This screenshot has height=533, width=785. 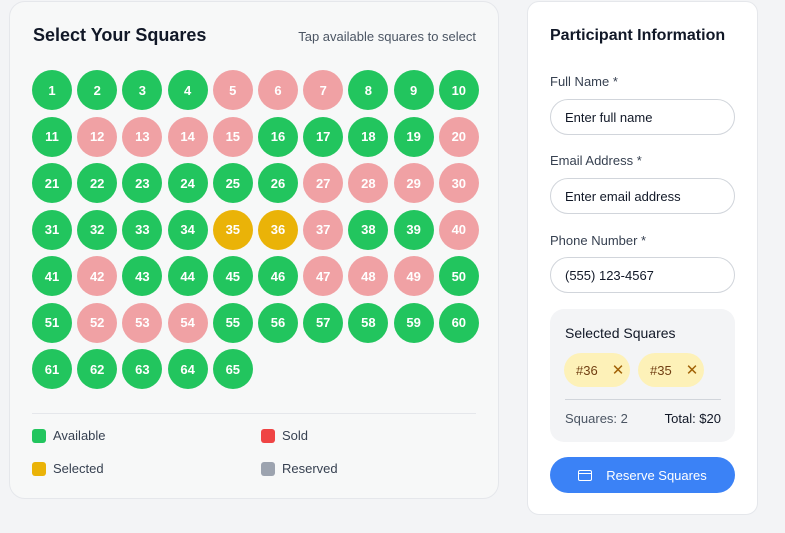 I want to click on square-61: 61, so click(x=52, y=369).